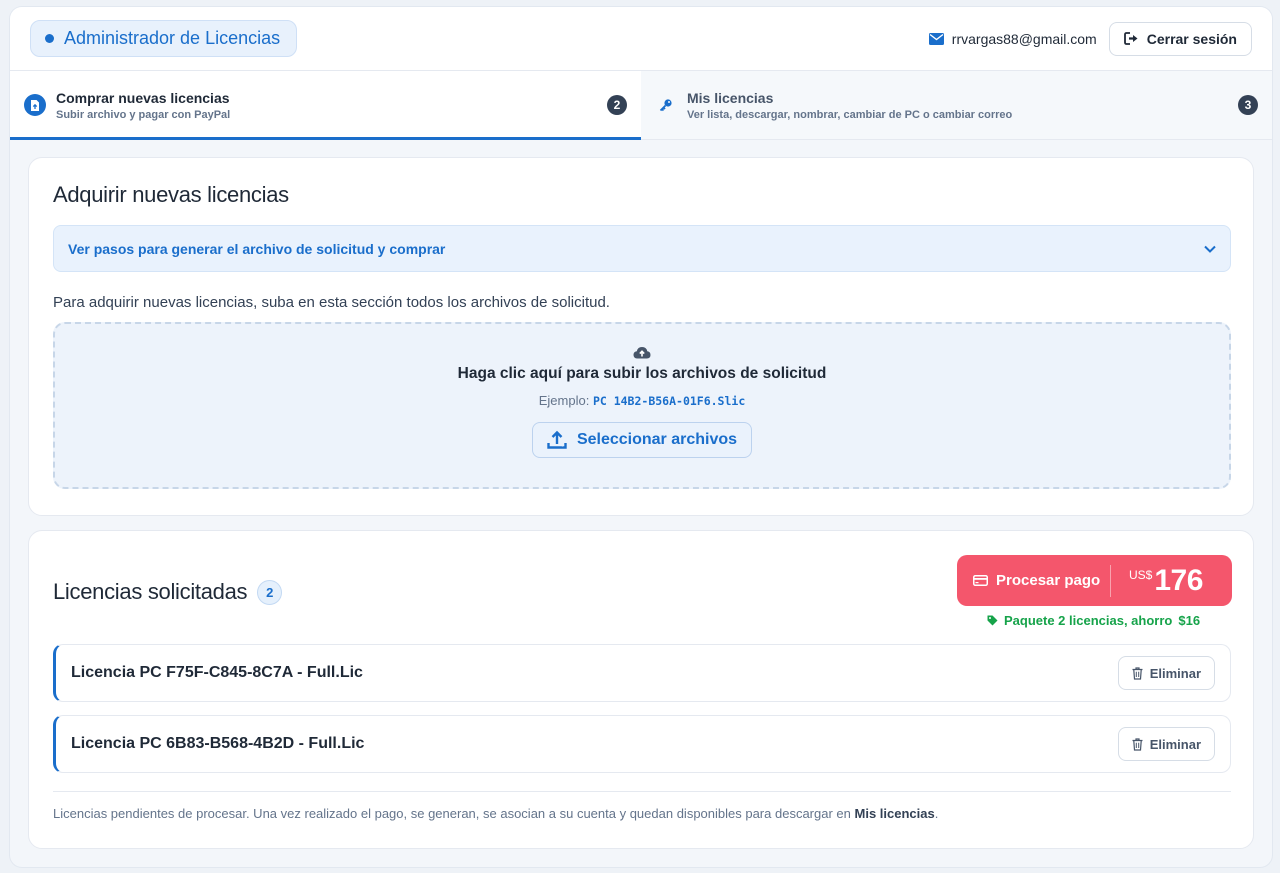 This screenshot has height=873, width=1280. What do you see at coordinates (1024, 38) in the screenshot?
I see `user-email-text: rrvargas88@gmail.com` at bounding box center [1024, 38].